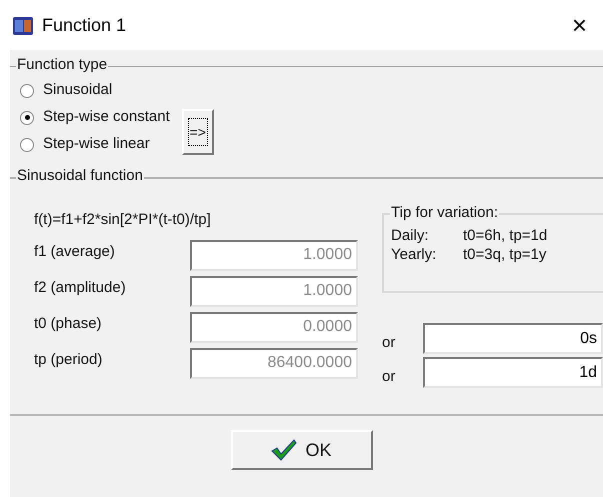 The height and width of the screenshot is (497, 603). What do you see at coordinates (84, 25) in the screenshot?
I see `window-title: Function 1` at bounding box center [84, 25].